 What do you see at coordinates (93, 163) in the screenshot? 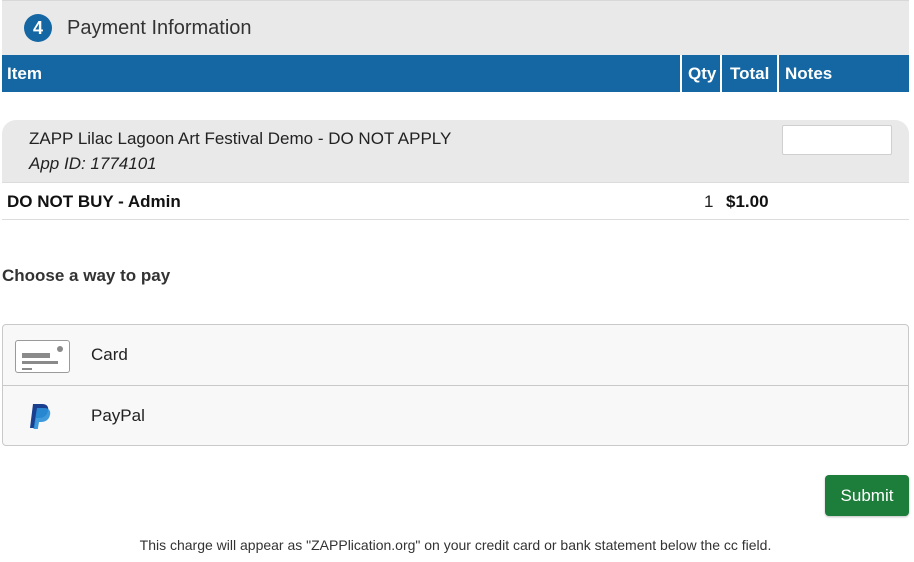
I see `application-id: App ID: 1774101` at bounding box center [93, 163].